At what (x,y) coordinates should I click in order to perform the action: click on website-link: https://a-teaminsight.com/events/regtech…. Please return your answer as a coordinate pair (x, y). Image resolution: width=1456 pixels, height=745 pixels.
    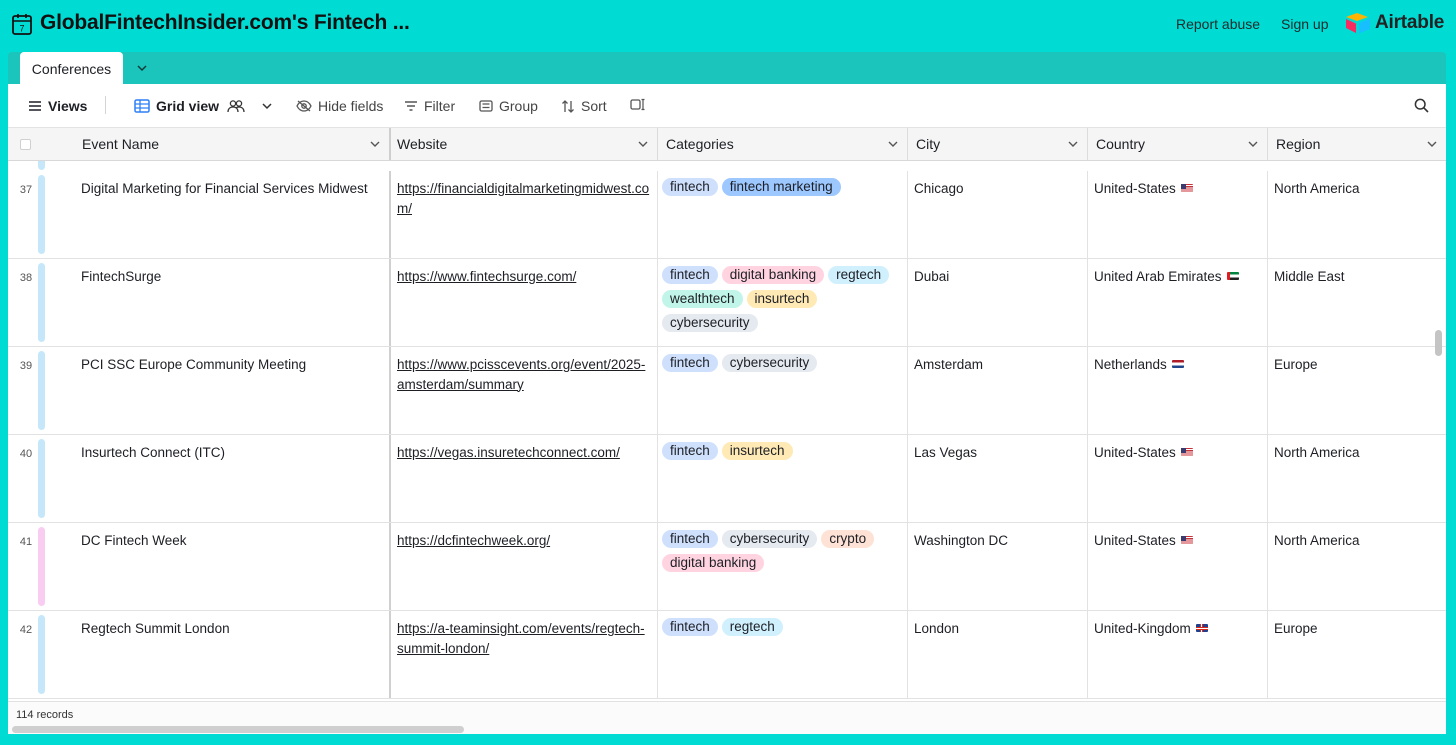
    Looking at the image, I should click on (521, 638).